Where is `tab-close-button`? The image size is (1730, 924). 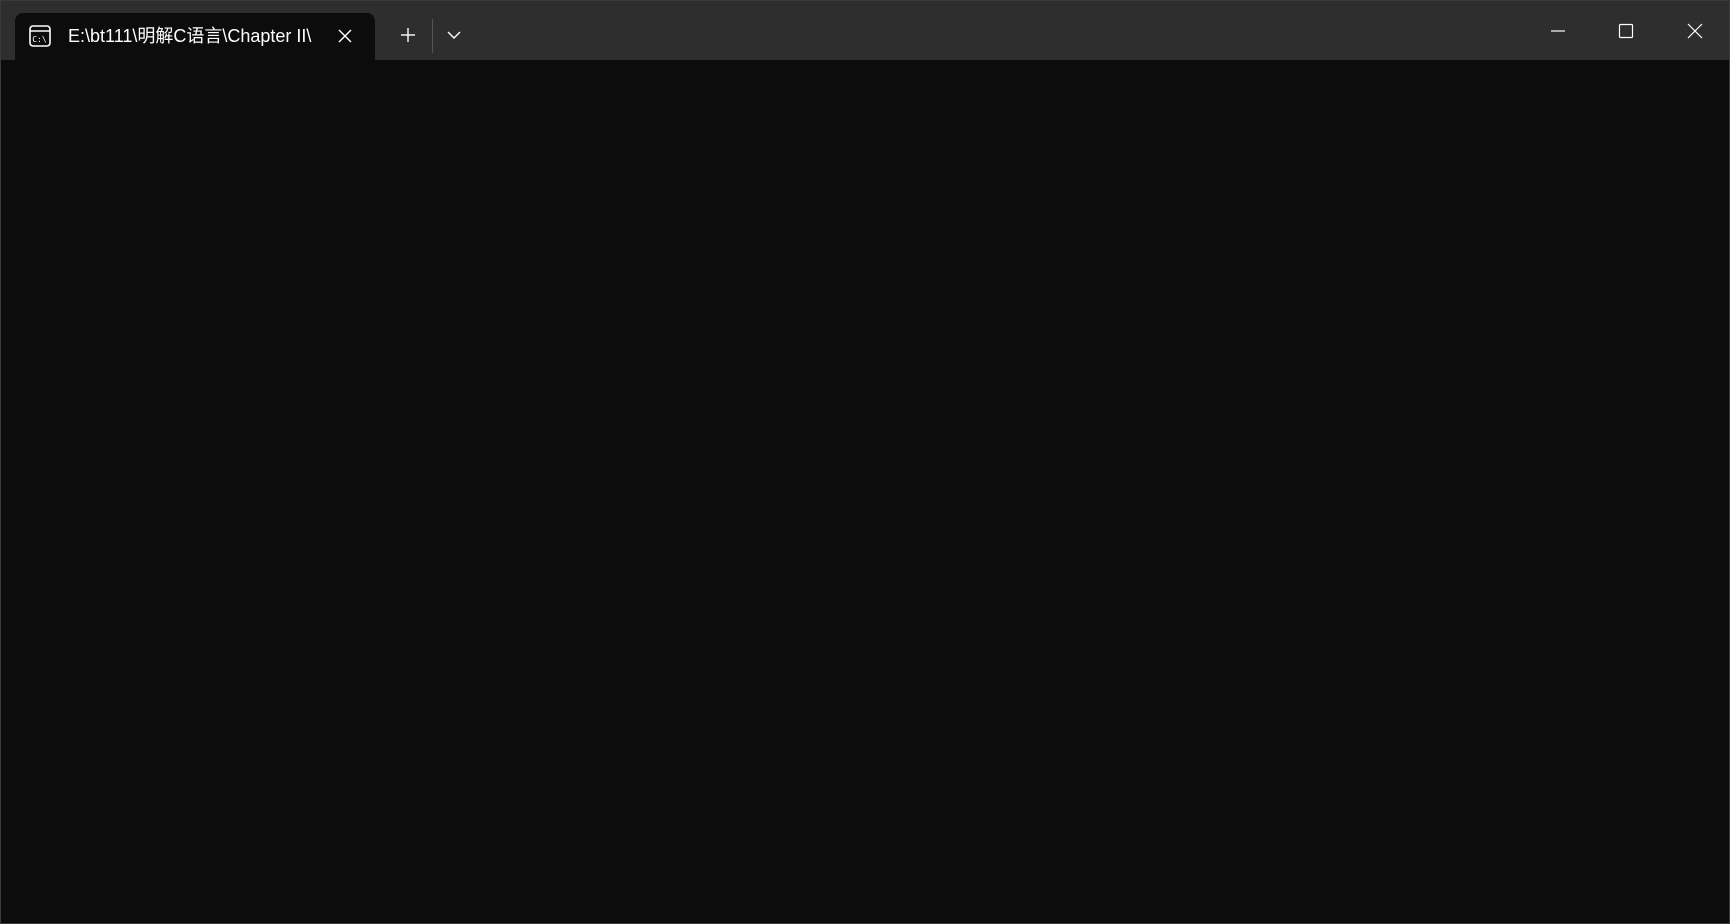
tab-close-button is located at coordinates (345, 36).